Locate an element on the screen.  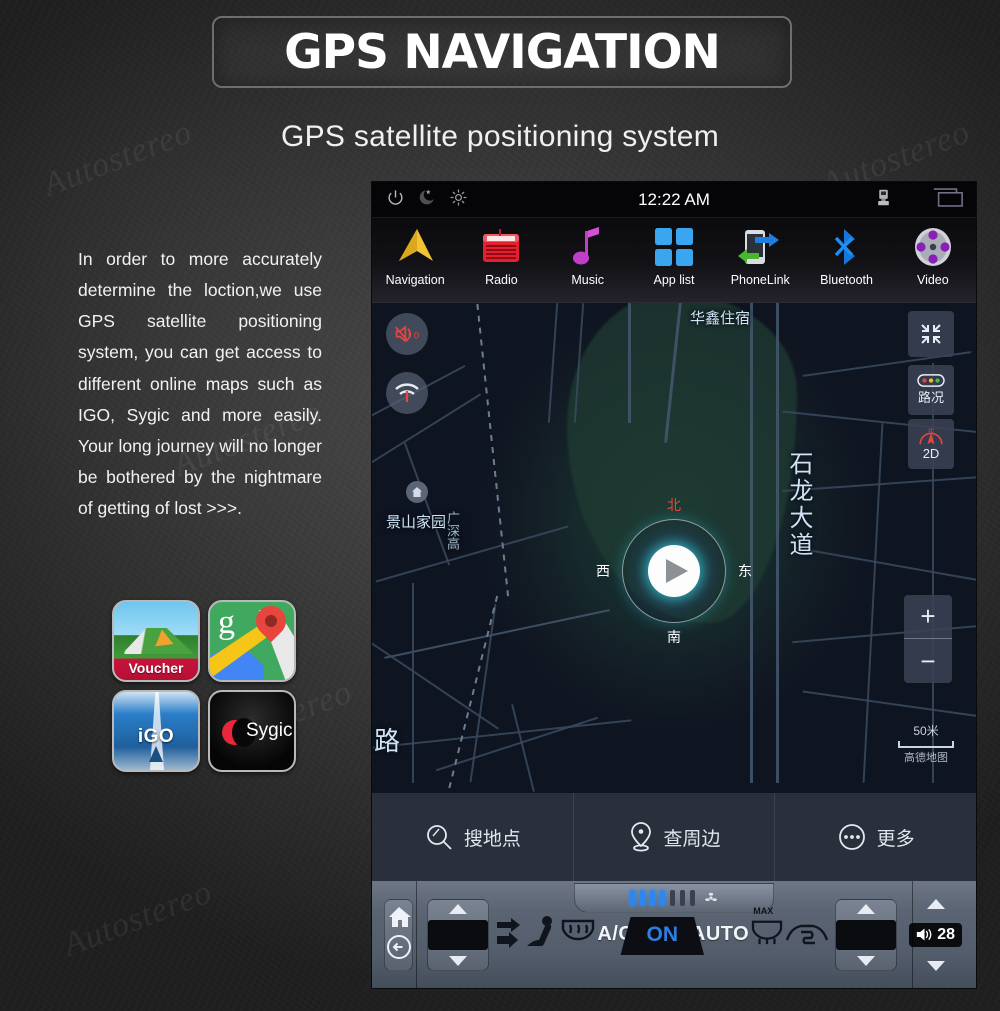
max-label: MAX is located at coordinates (763, 911).